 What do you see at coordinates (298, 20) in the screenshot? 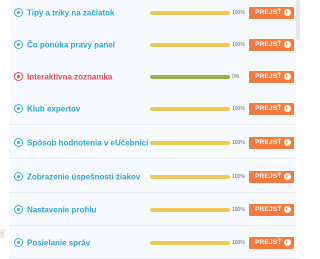
I see `scrollbar-thumb` at bounding box center [298, 20].